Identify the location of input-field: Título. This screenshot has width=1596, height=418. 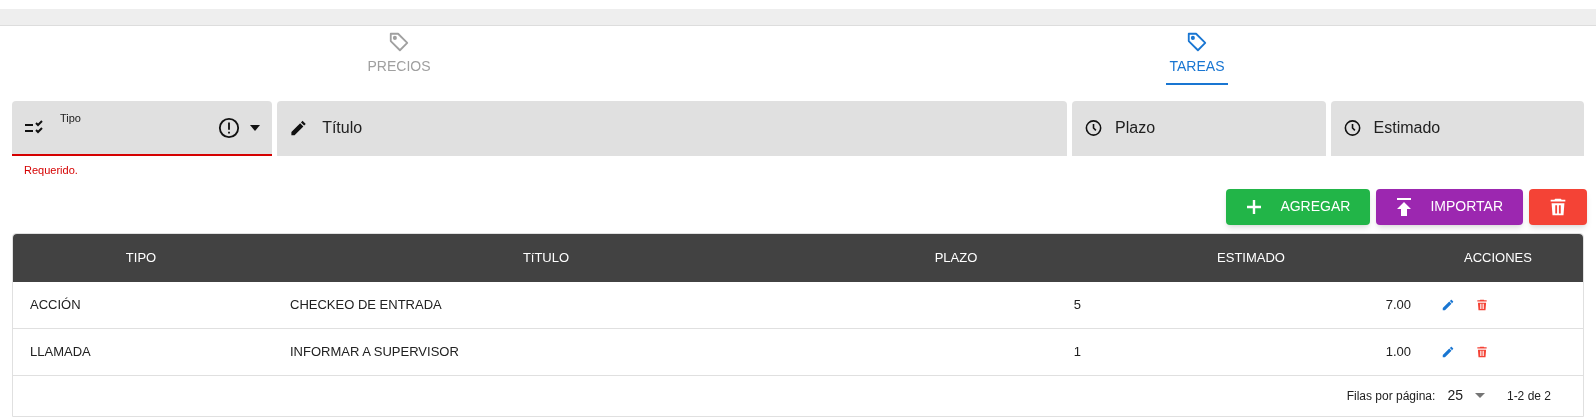
(672, 128).